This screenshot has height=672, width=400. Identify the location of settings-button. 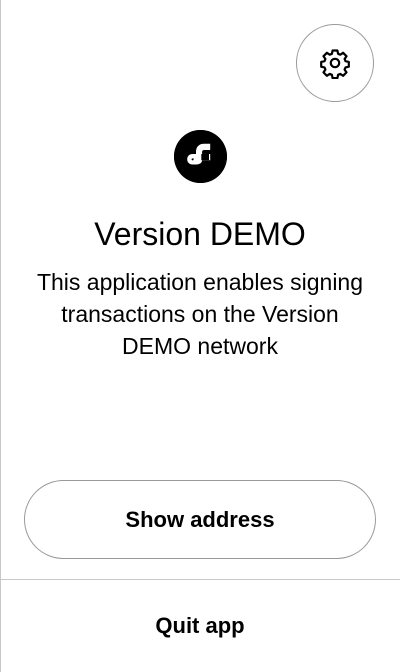
(335, 63).